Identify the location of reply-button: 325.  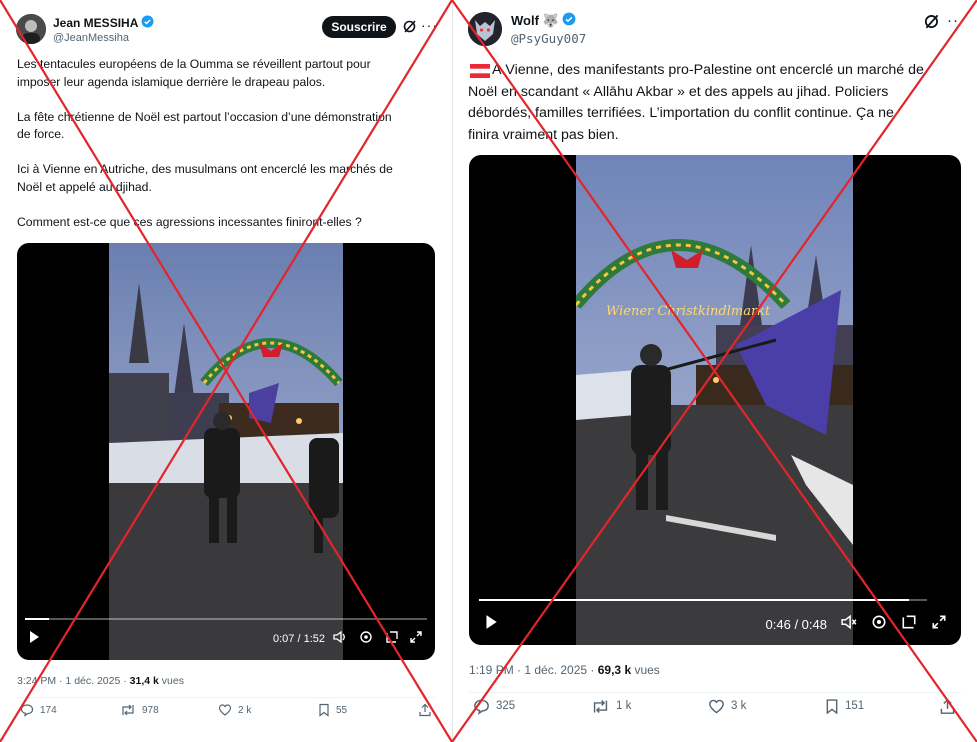
(494, 706).